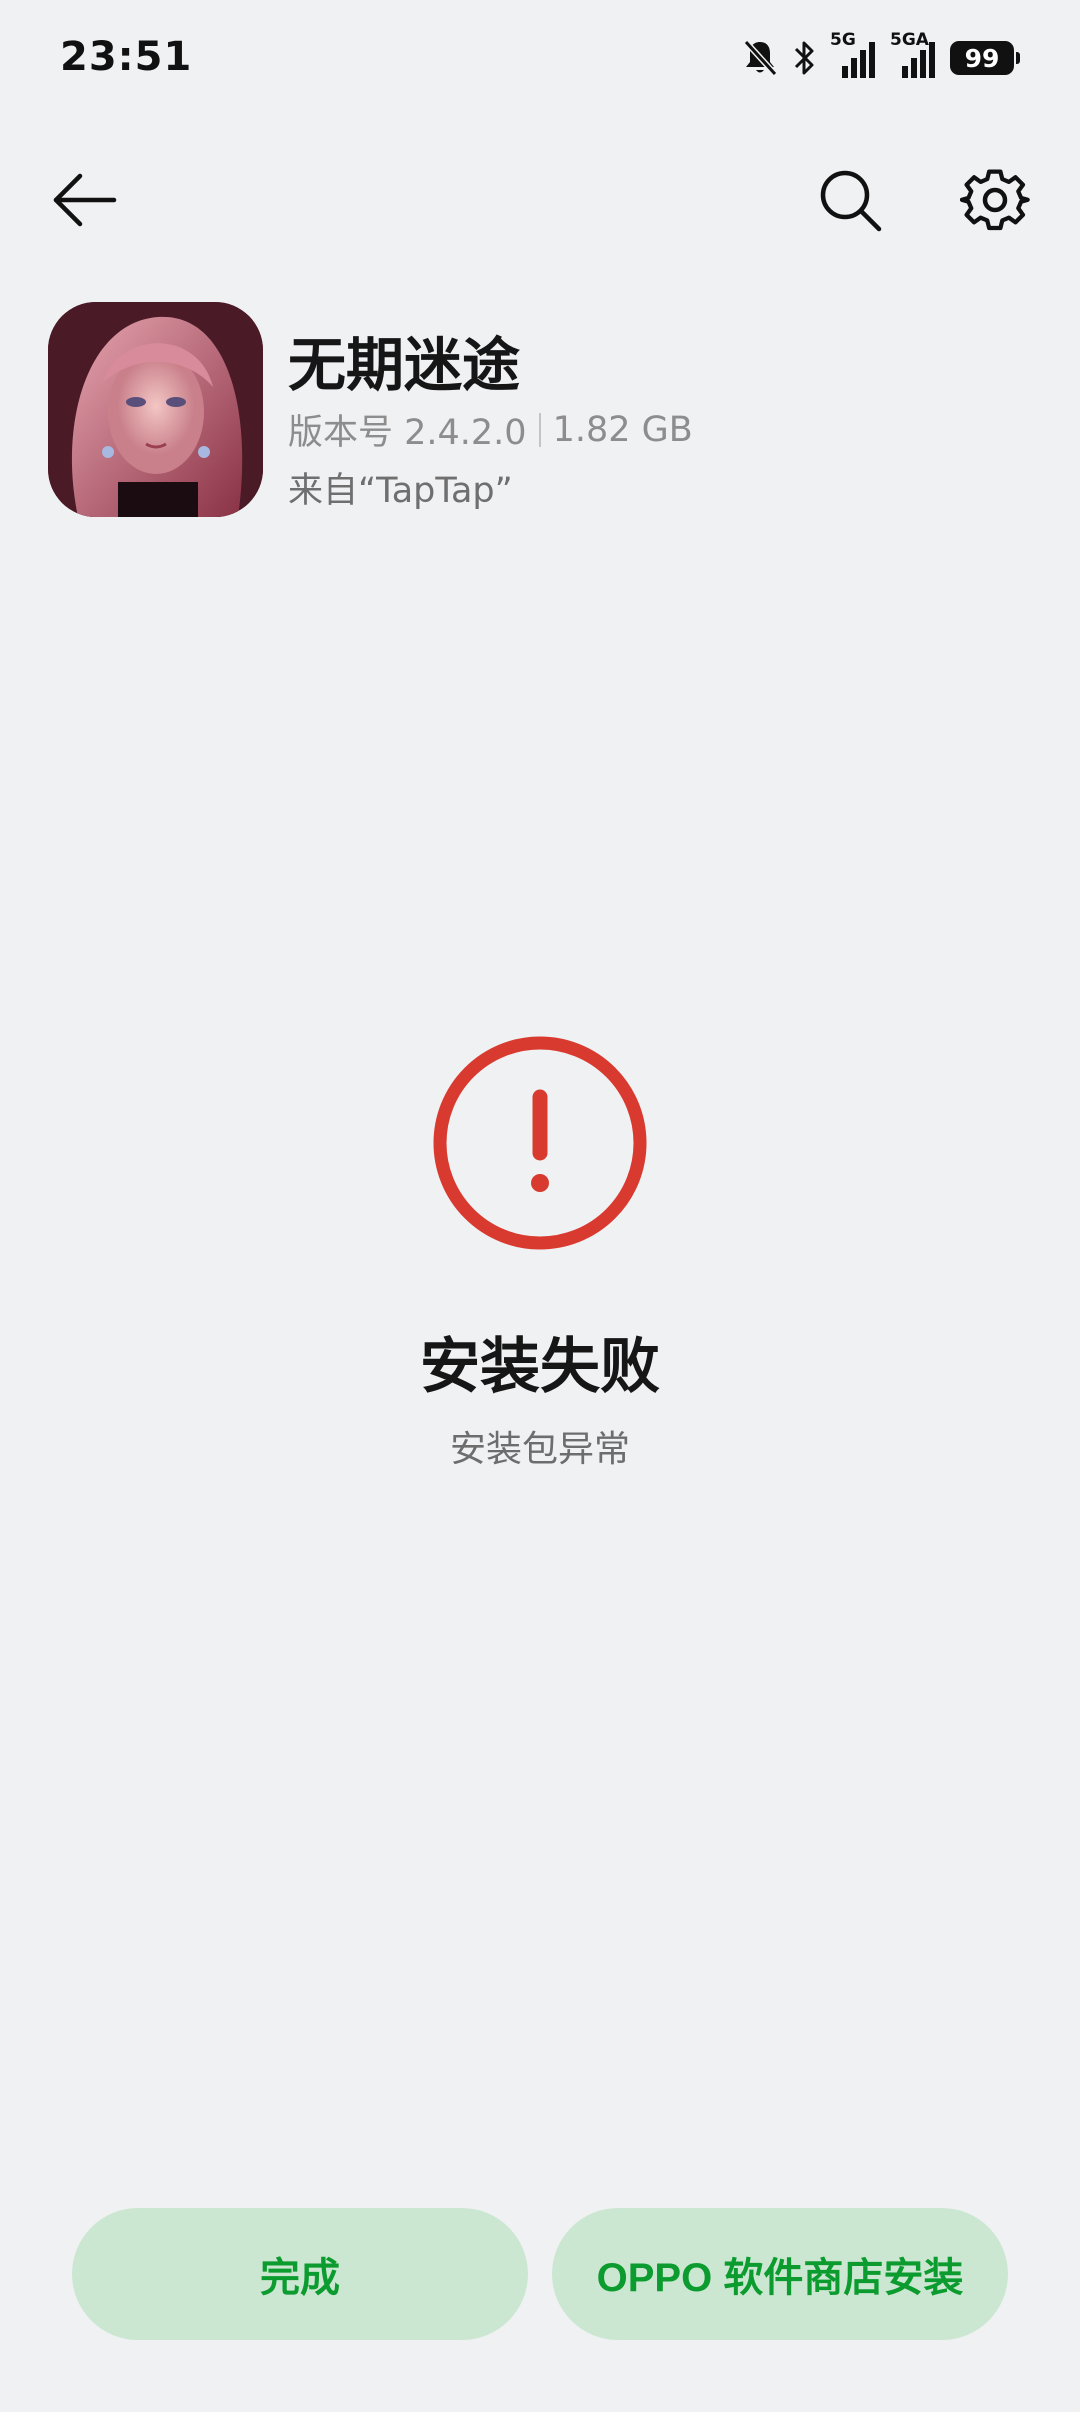 The image size is (1080, 2412). I want to click on signal-icon-2: 5GA, so click(913, 55).